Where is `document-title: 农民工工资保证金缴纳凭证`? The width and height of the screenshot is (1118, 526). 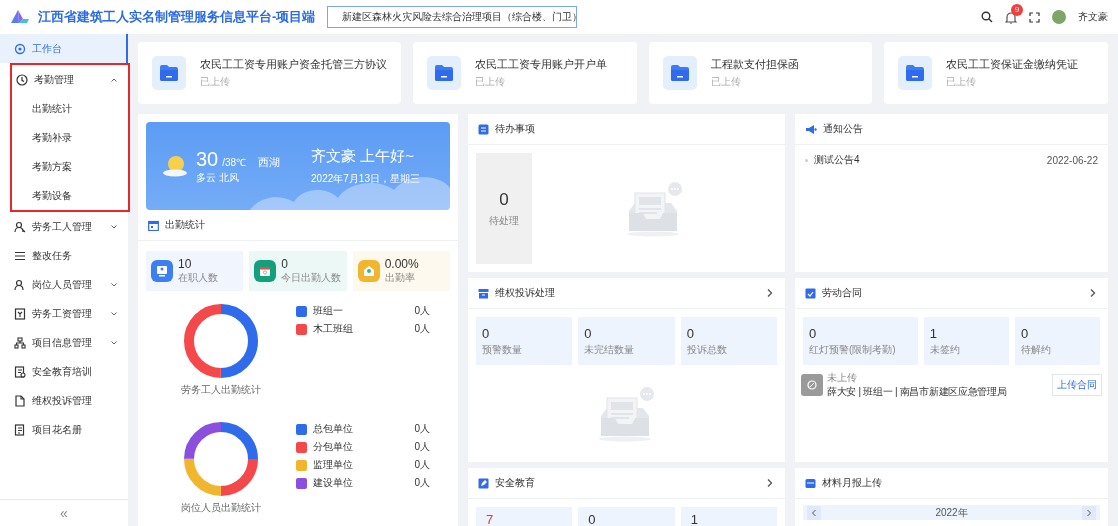 document-title: 农民工工资保证金缴纳凭证 is located at coordinates (1012, 64).